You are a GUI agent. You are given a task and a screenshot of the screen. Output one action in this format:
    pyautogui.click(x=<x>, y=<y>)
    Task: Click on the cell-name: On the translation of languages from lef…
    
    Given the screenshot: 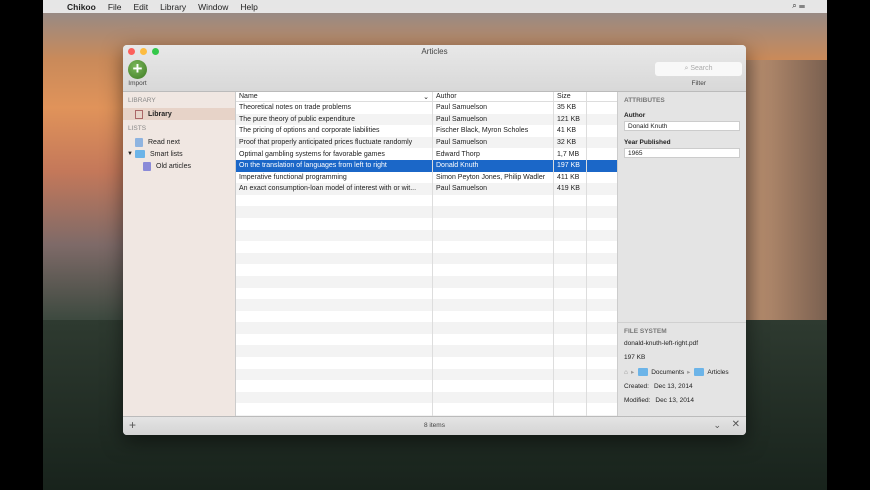 What is the action you would take?
    pyautogui.click(x=334, y=165)
    